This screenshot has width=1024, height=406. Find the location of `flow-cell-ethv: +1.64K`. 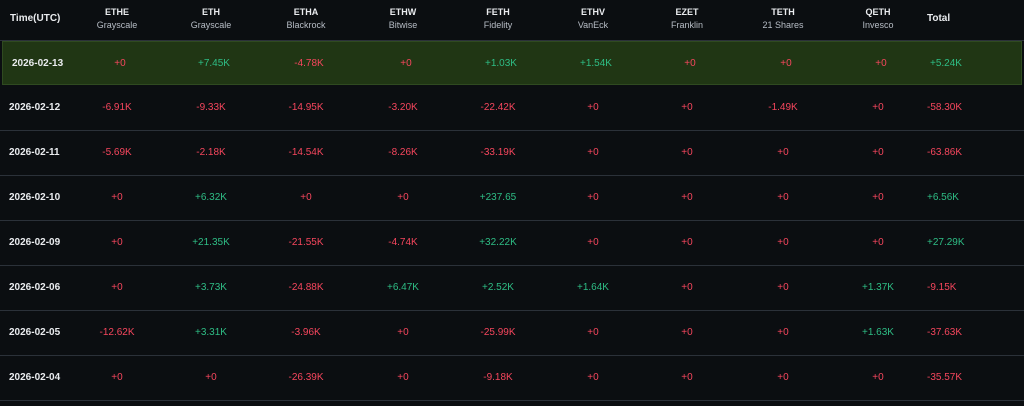

flow-cell-ethv: +1.64K is located at coordinates (593, 287).